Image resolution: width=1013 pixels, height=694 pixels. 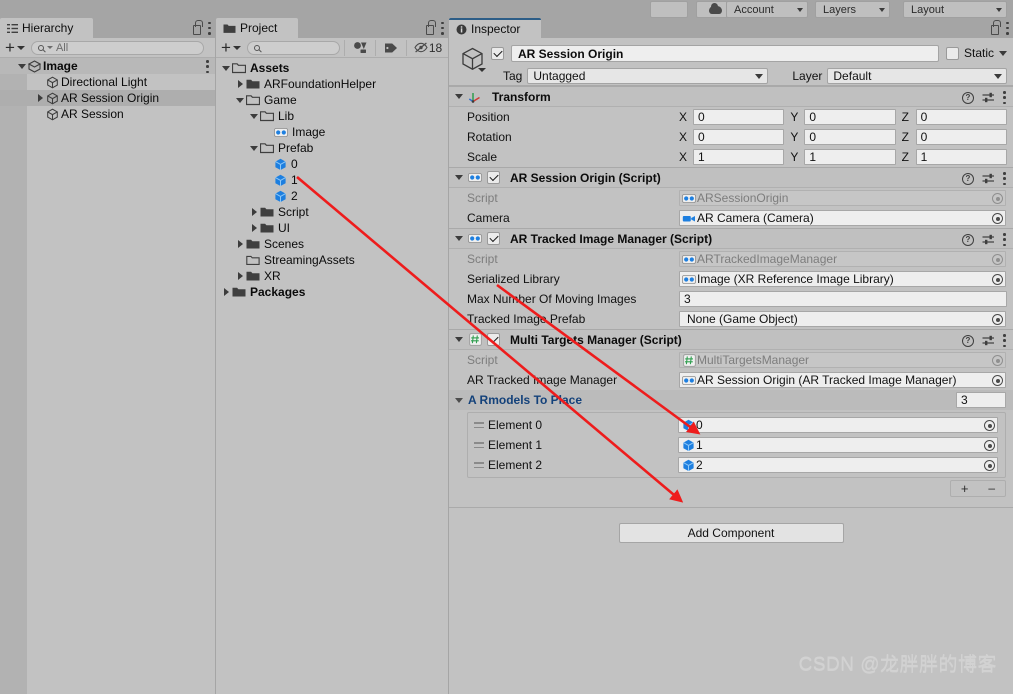 I want to click on project-menu-icon, so click(x=442, y=28).